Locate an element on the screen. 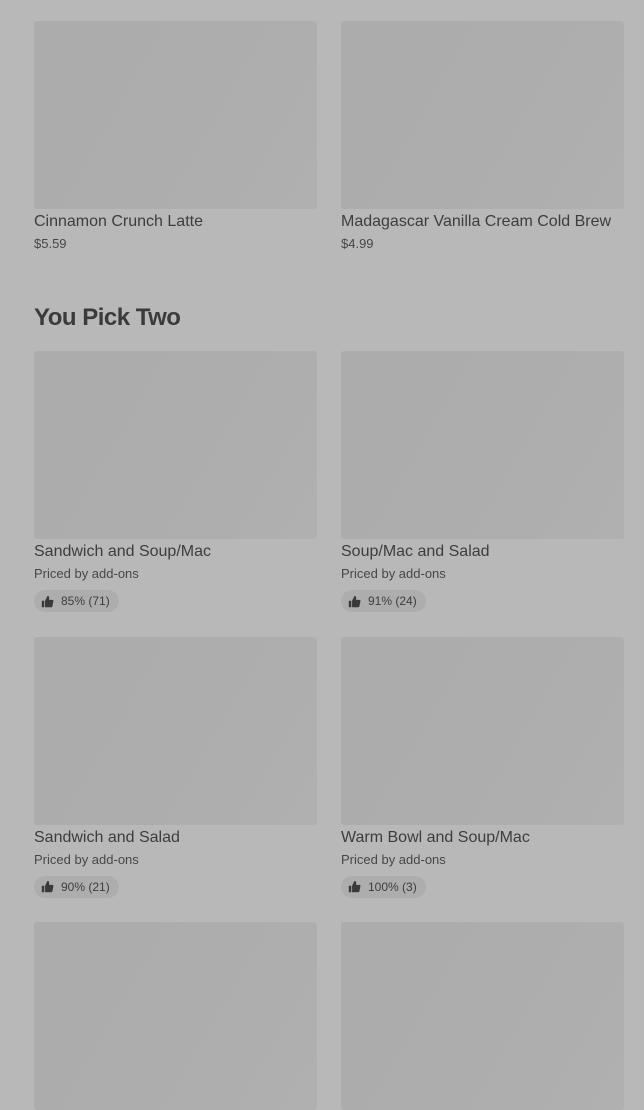  menu-item-card: Cinnamon Crunch Latte $5.59 is located at coordinates (175, 136).